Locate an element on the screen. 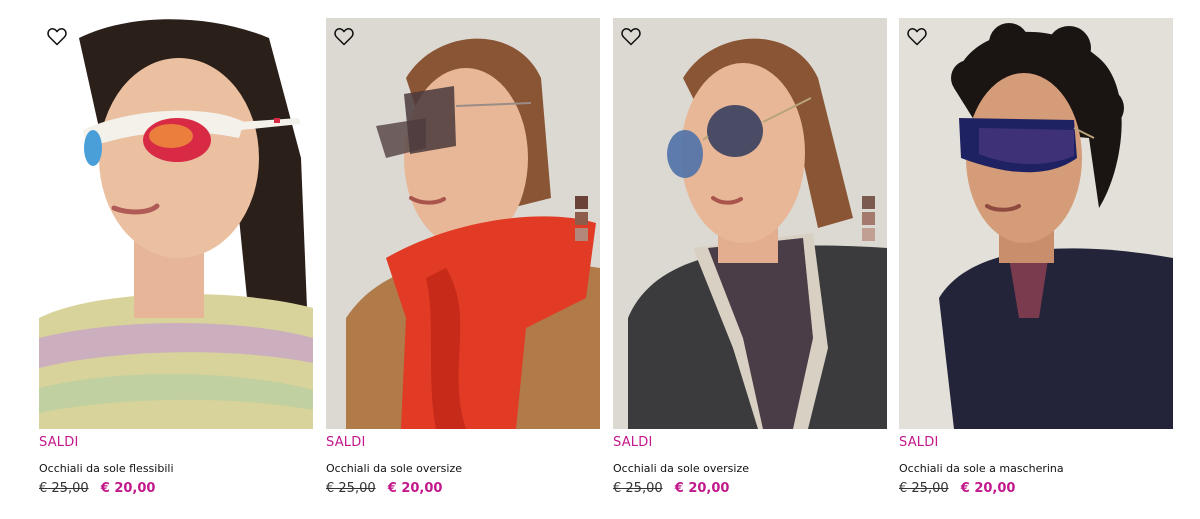  product-name: Occhiali da sole a mascherina is located at coordinates (1036, 469).